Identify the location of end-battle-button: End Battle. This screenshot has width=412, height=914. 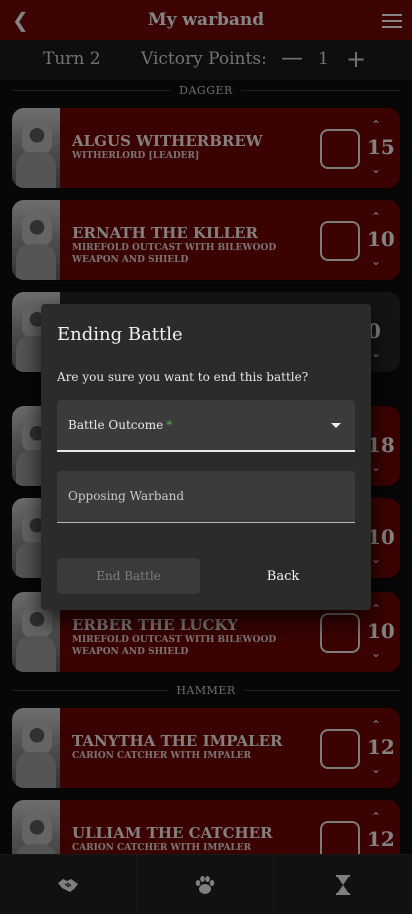
(128, 576).